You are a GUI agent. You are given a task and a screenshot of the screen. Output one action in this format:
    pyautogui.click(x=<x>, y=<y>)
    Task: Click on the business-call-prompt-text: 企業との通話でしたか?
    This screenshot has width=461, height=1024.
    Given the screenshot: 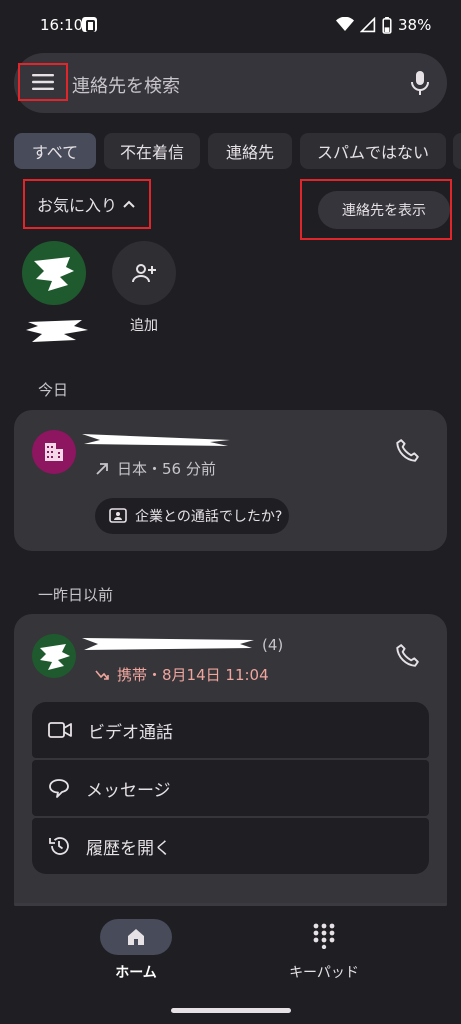 What is the action you would take?
    pyautogui.click(x=209, y=517)
    